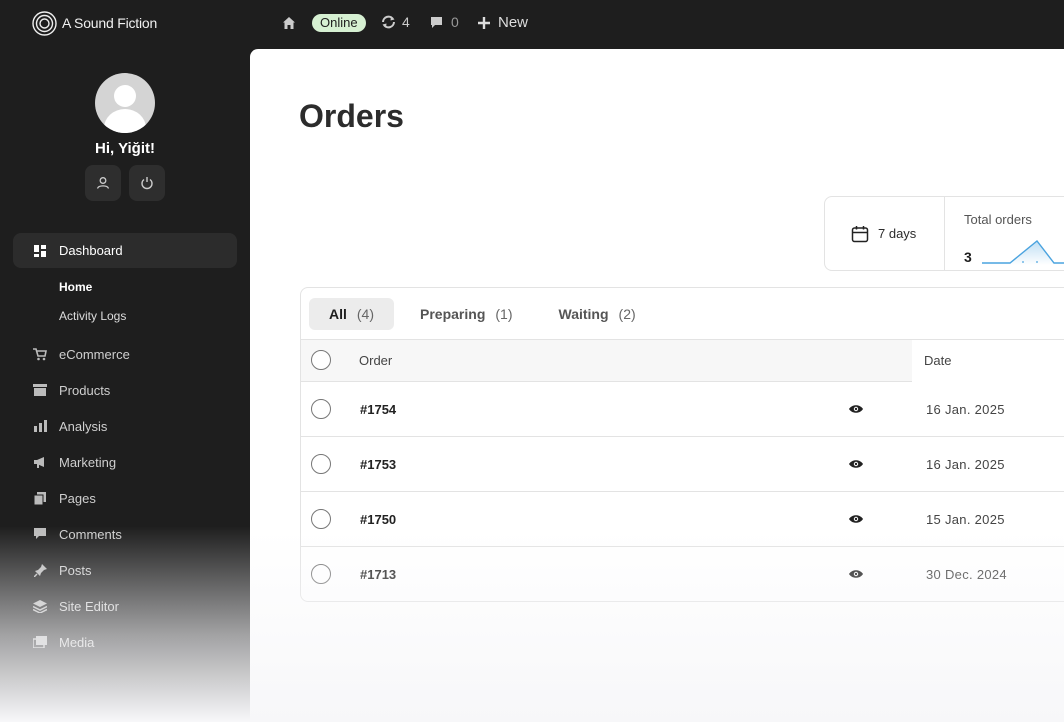  Describe the element at coordinates (352, 313) in the screenshot. I see `tab-all: All (4)` at that location.